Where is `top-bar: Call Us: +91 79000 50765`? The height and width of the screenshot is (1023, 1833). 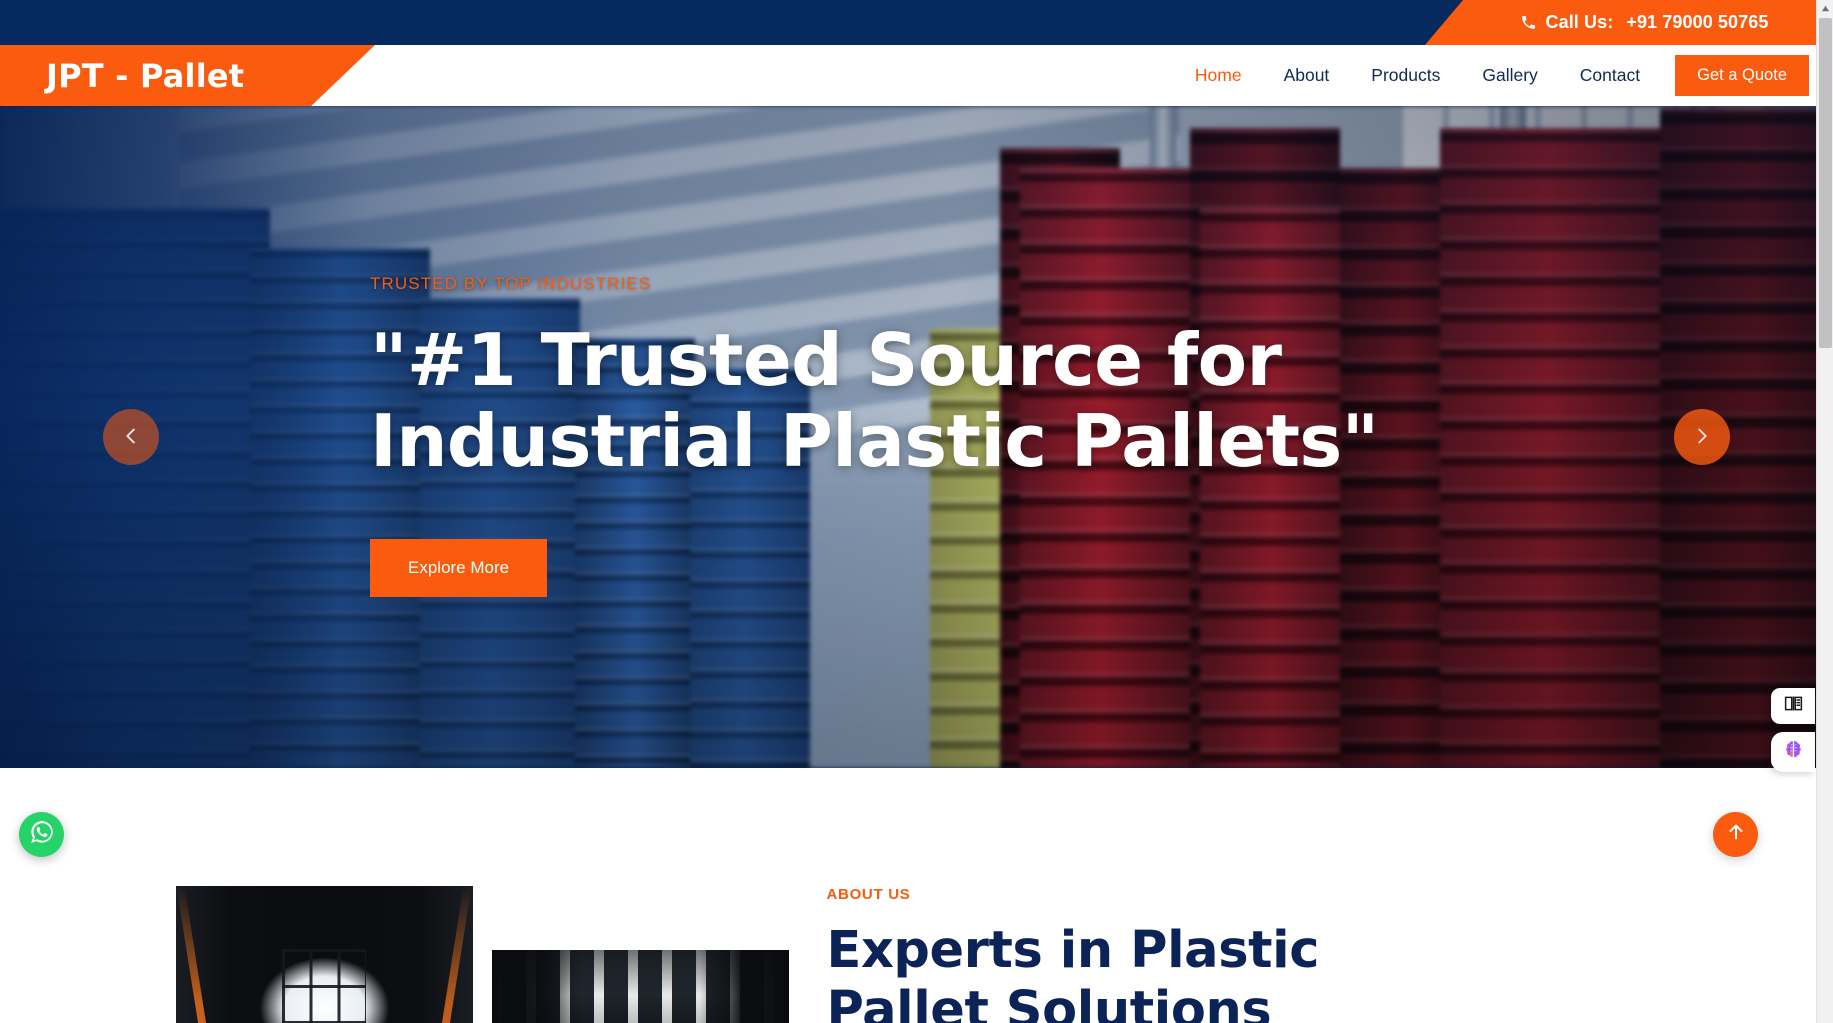 top-bar: Call Us: +91 79000 50765 is located at coordinates (916, 22).